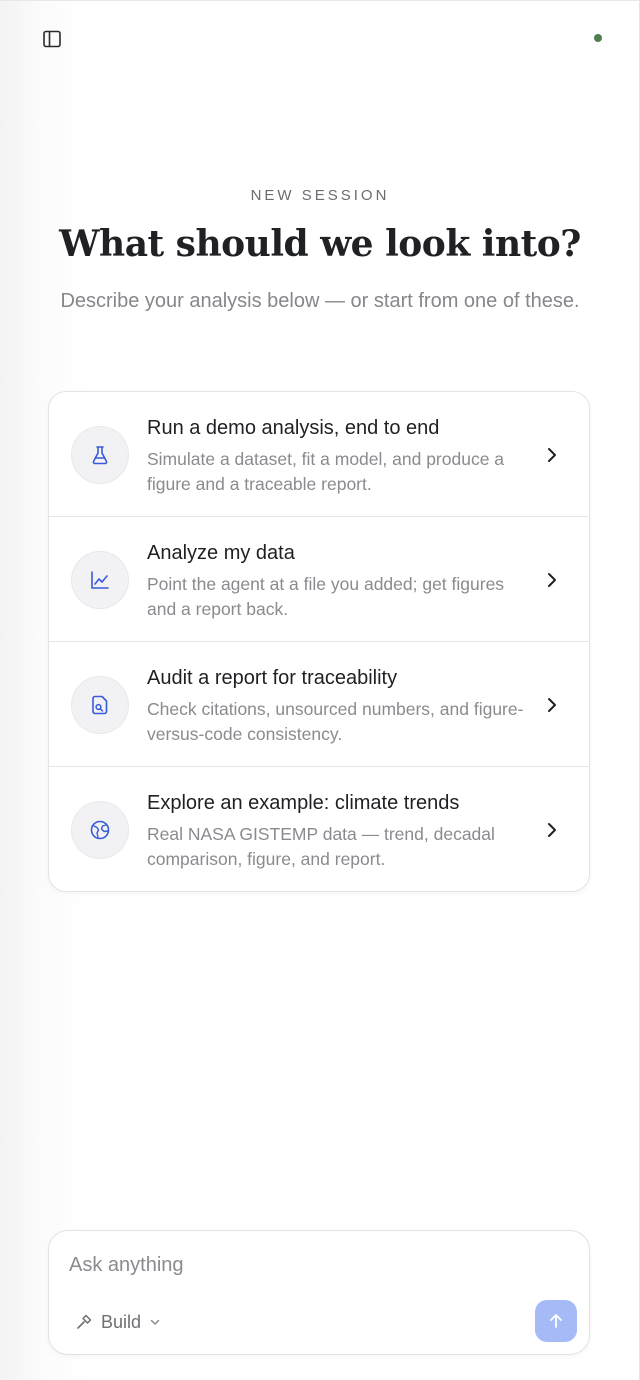 This screenshot has width=640, height=1380. I want to click on arrow-up-icon, so click(556, 1321).